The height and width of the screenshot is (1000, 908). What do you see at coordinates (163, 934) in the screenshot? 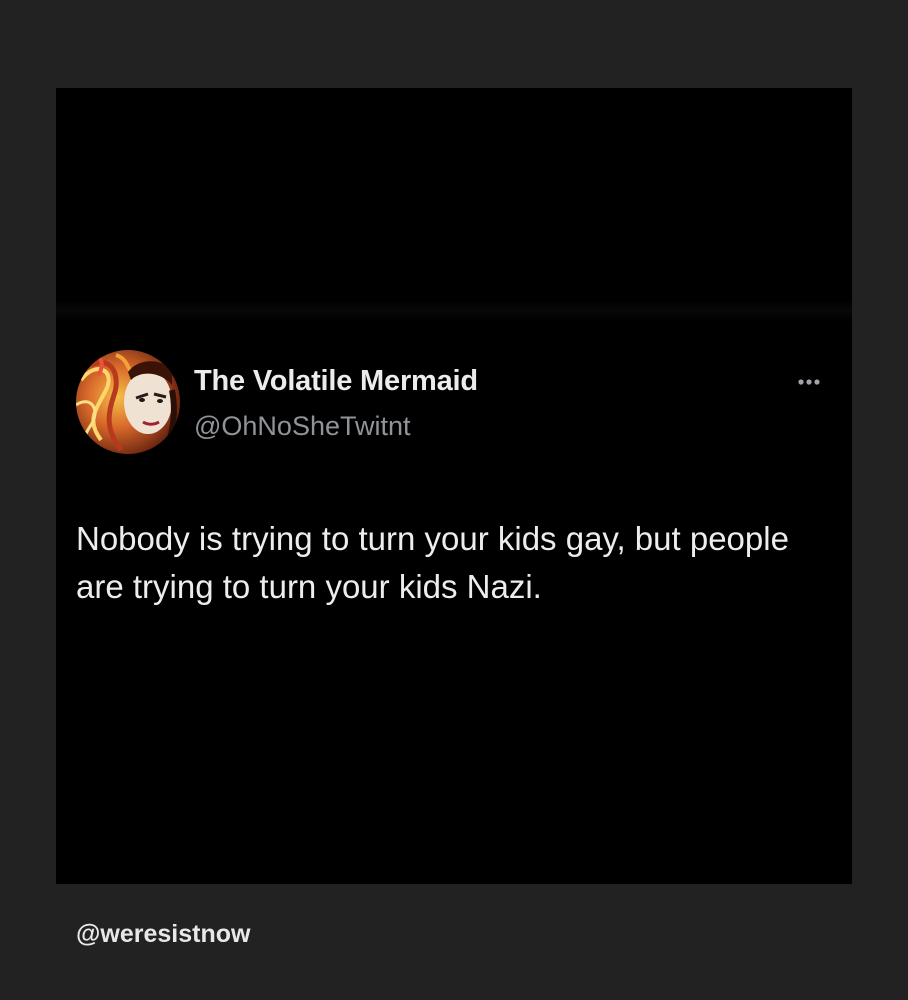
I see `source-credit: @weresistnow` at bounding box center [163, 934].